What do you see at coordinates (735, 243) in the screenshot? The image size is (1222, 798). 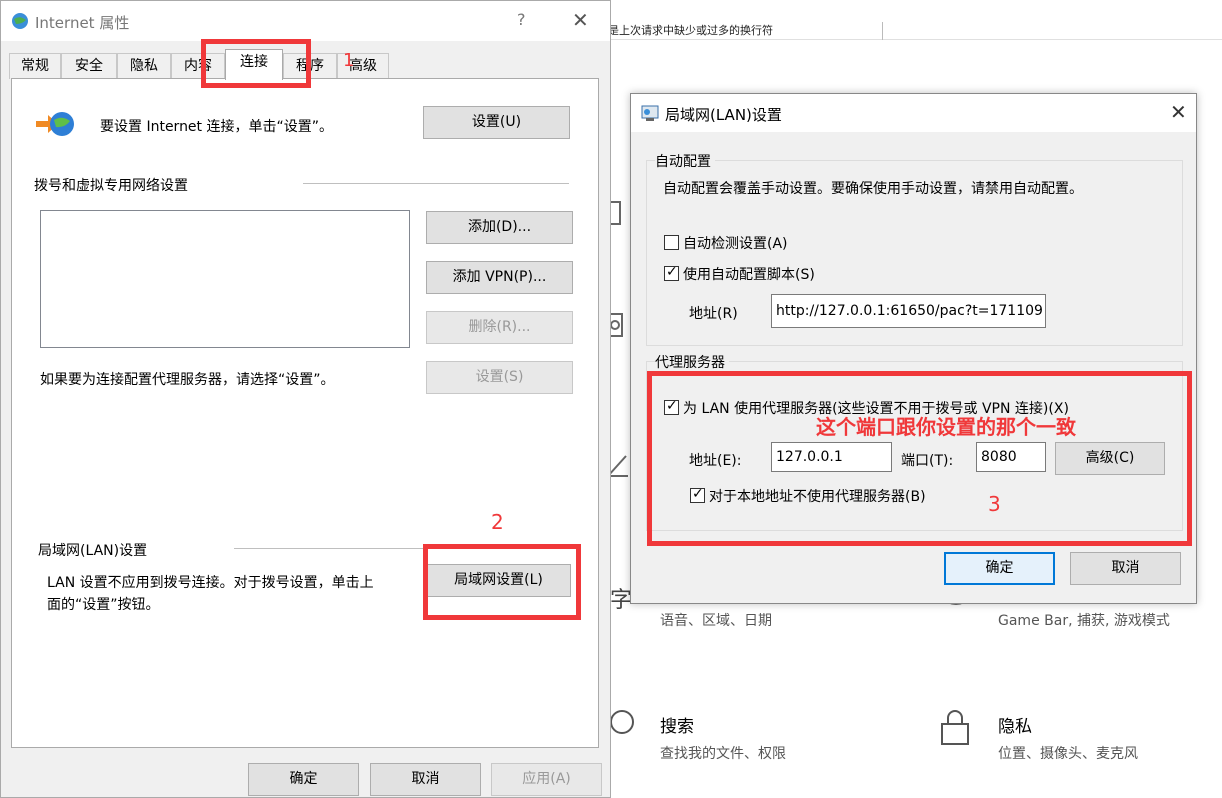 I see `auto-detect-label: 自动检测设置(A)` at bounding box center [735, 243].